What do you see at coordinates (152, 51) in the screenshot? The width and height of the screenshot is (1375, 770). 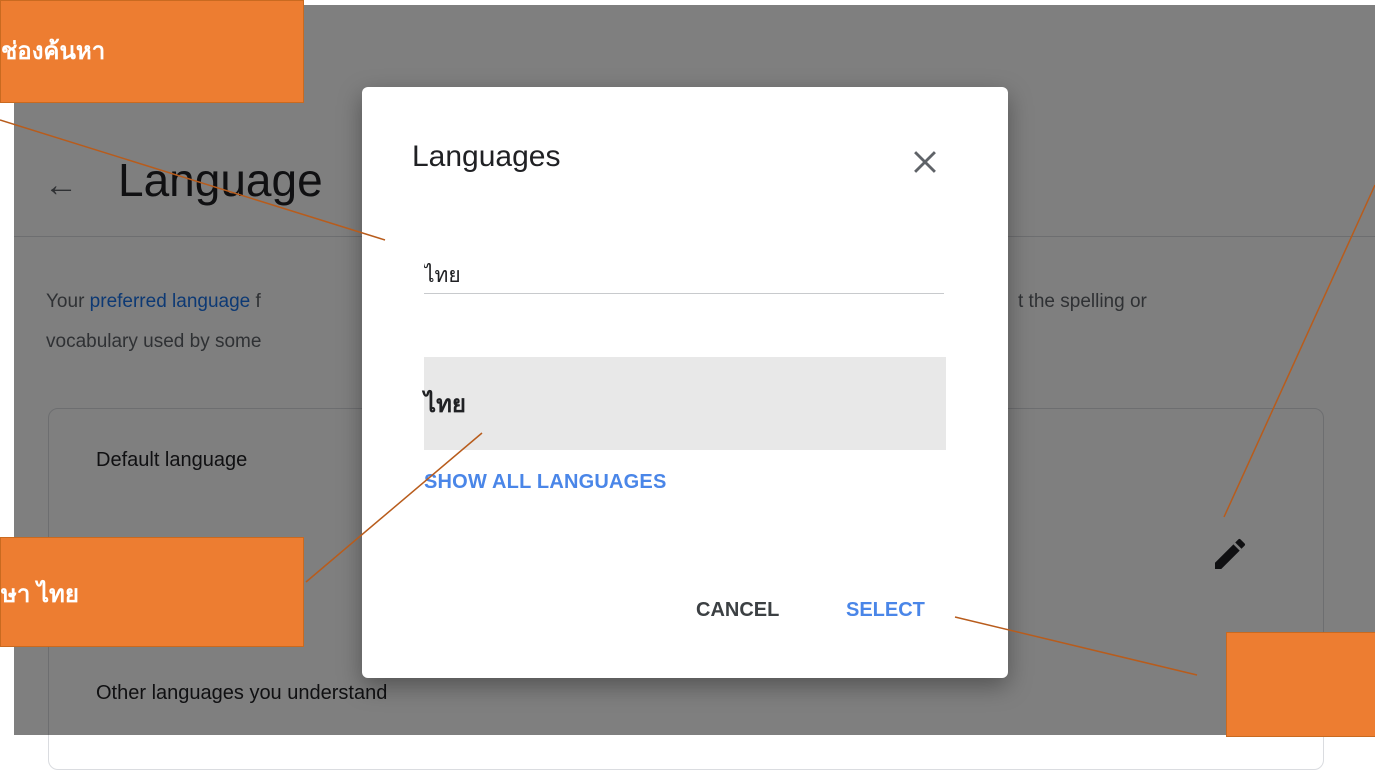 I see `callout-search-box: ช่องค้นหา` at bounding box center [152, 51].